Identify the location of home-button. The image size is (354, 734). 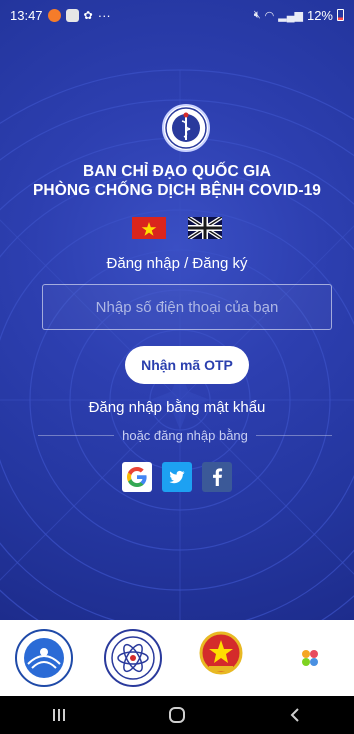
(177, 715).